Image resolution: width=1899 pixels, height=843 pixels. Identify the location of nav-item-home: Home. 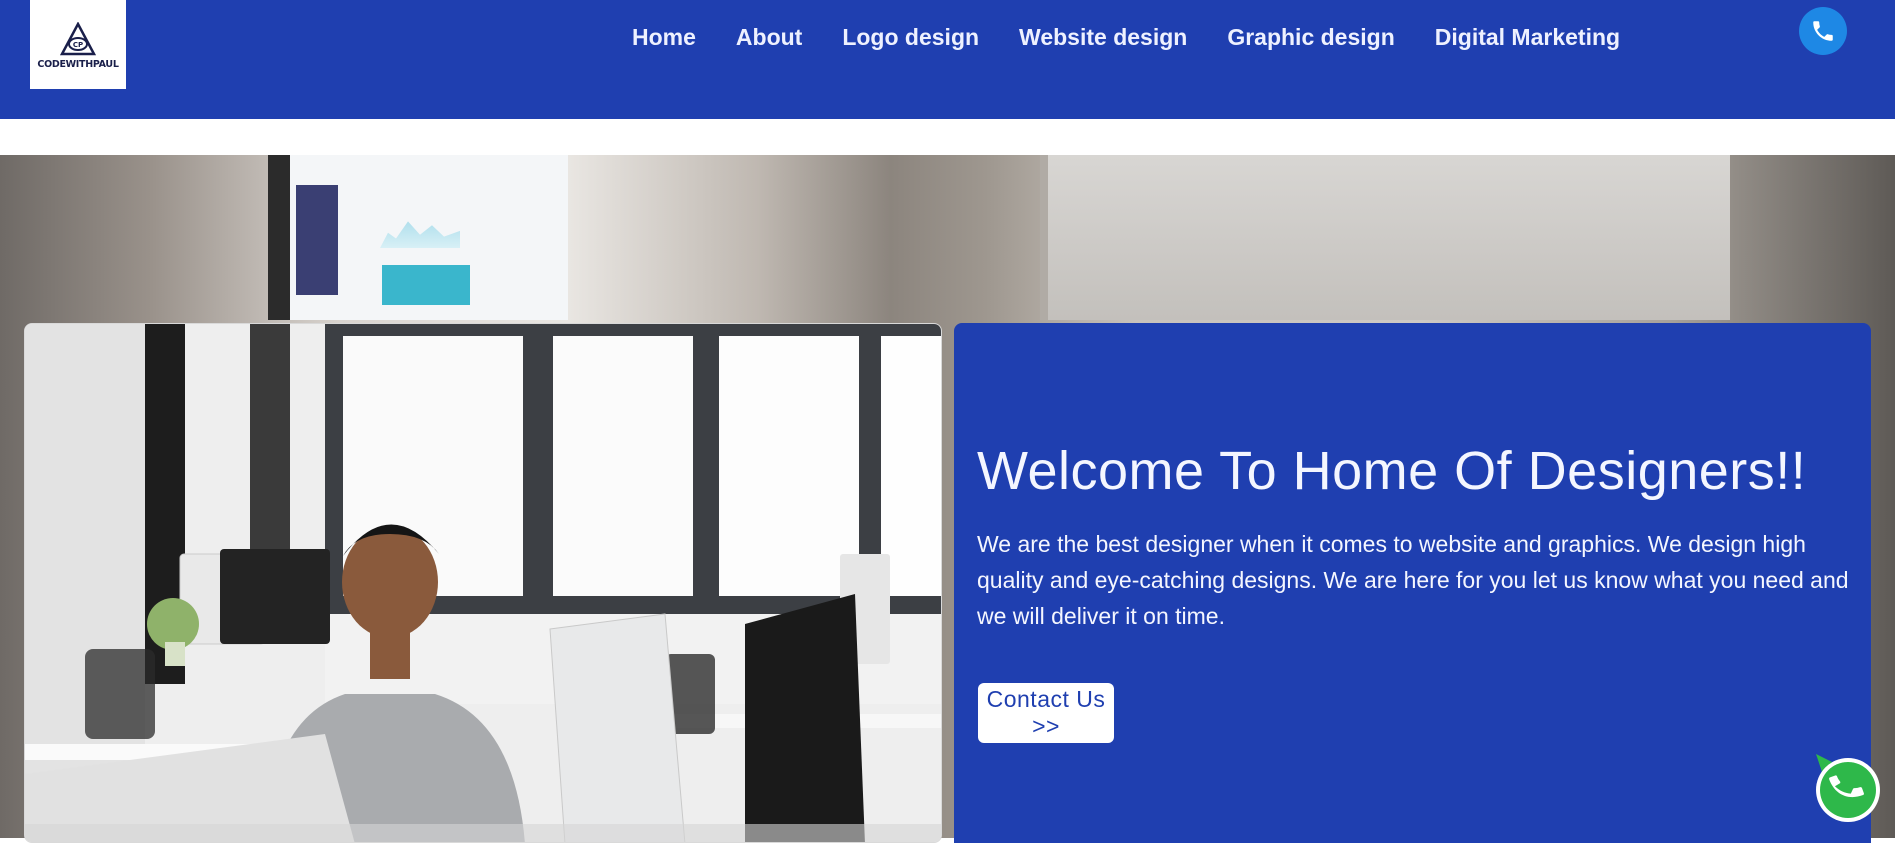
(664, 37).